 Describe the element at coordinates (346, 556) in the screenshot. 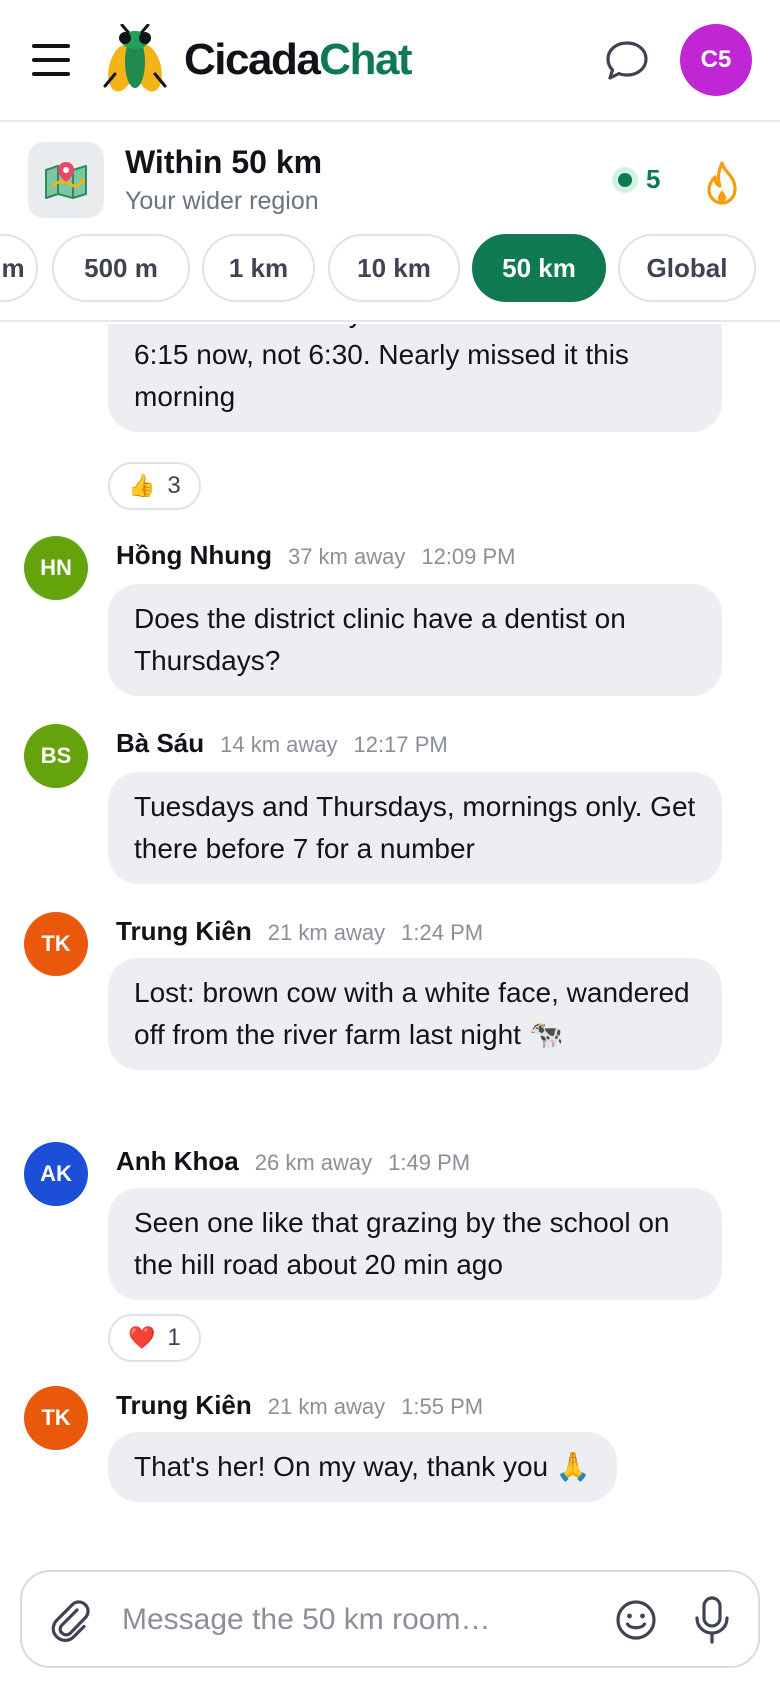

I see `sender-distance: 37 km away` at that location.